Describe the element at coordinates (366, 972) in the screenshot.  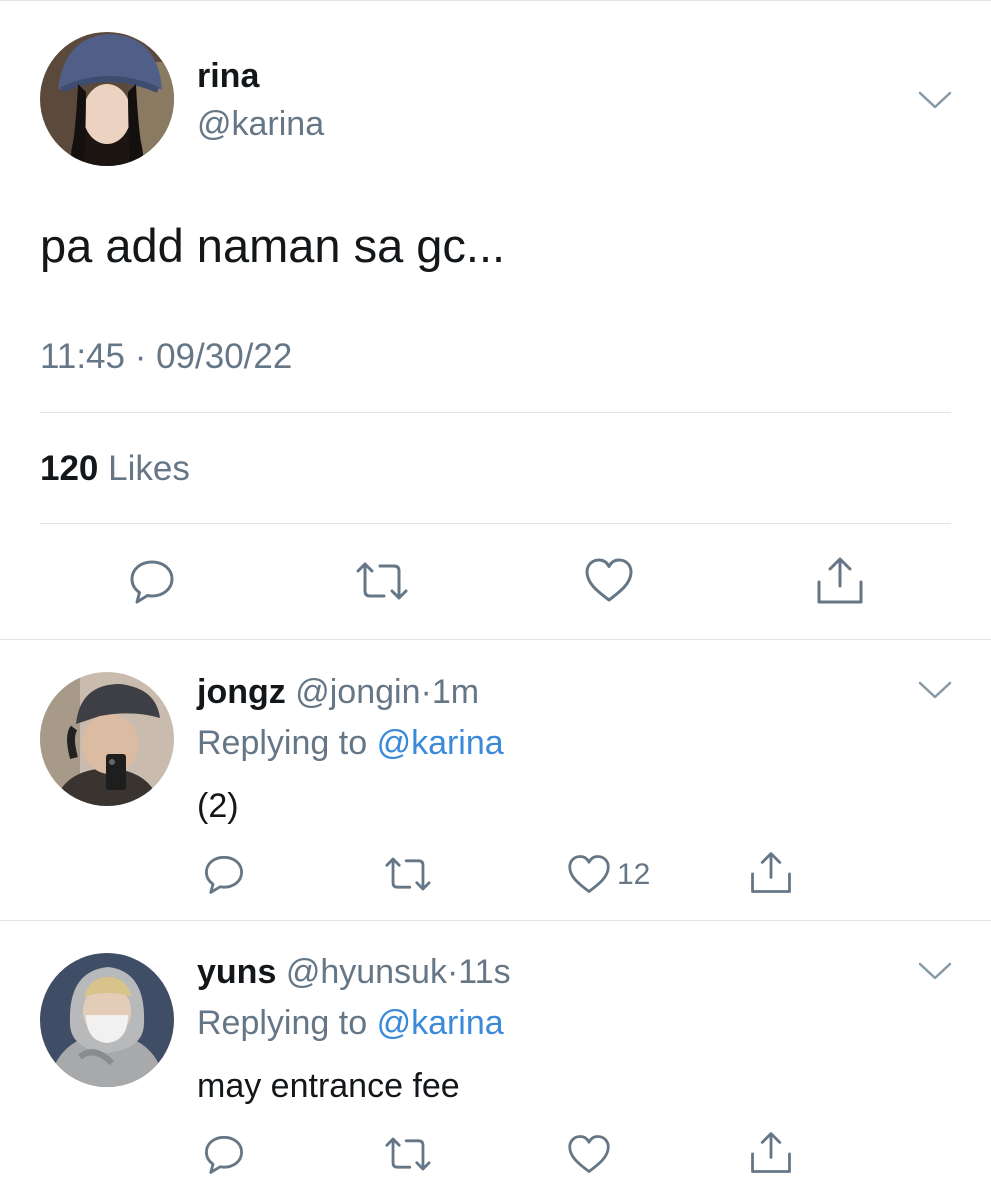
I see `user-handle: @hyunsuk` at that location.